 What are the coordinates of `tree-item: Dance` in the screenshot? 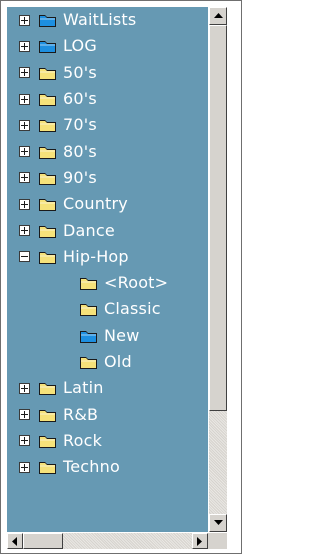 It's located at (107, 230).